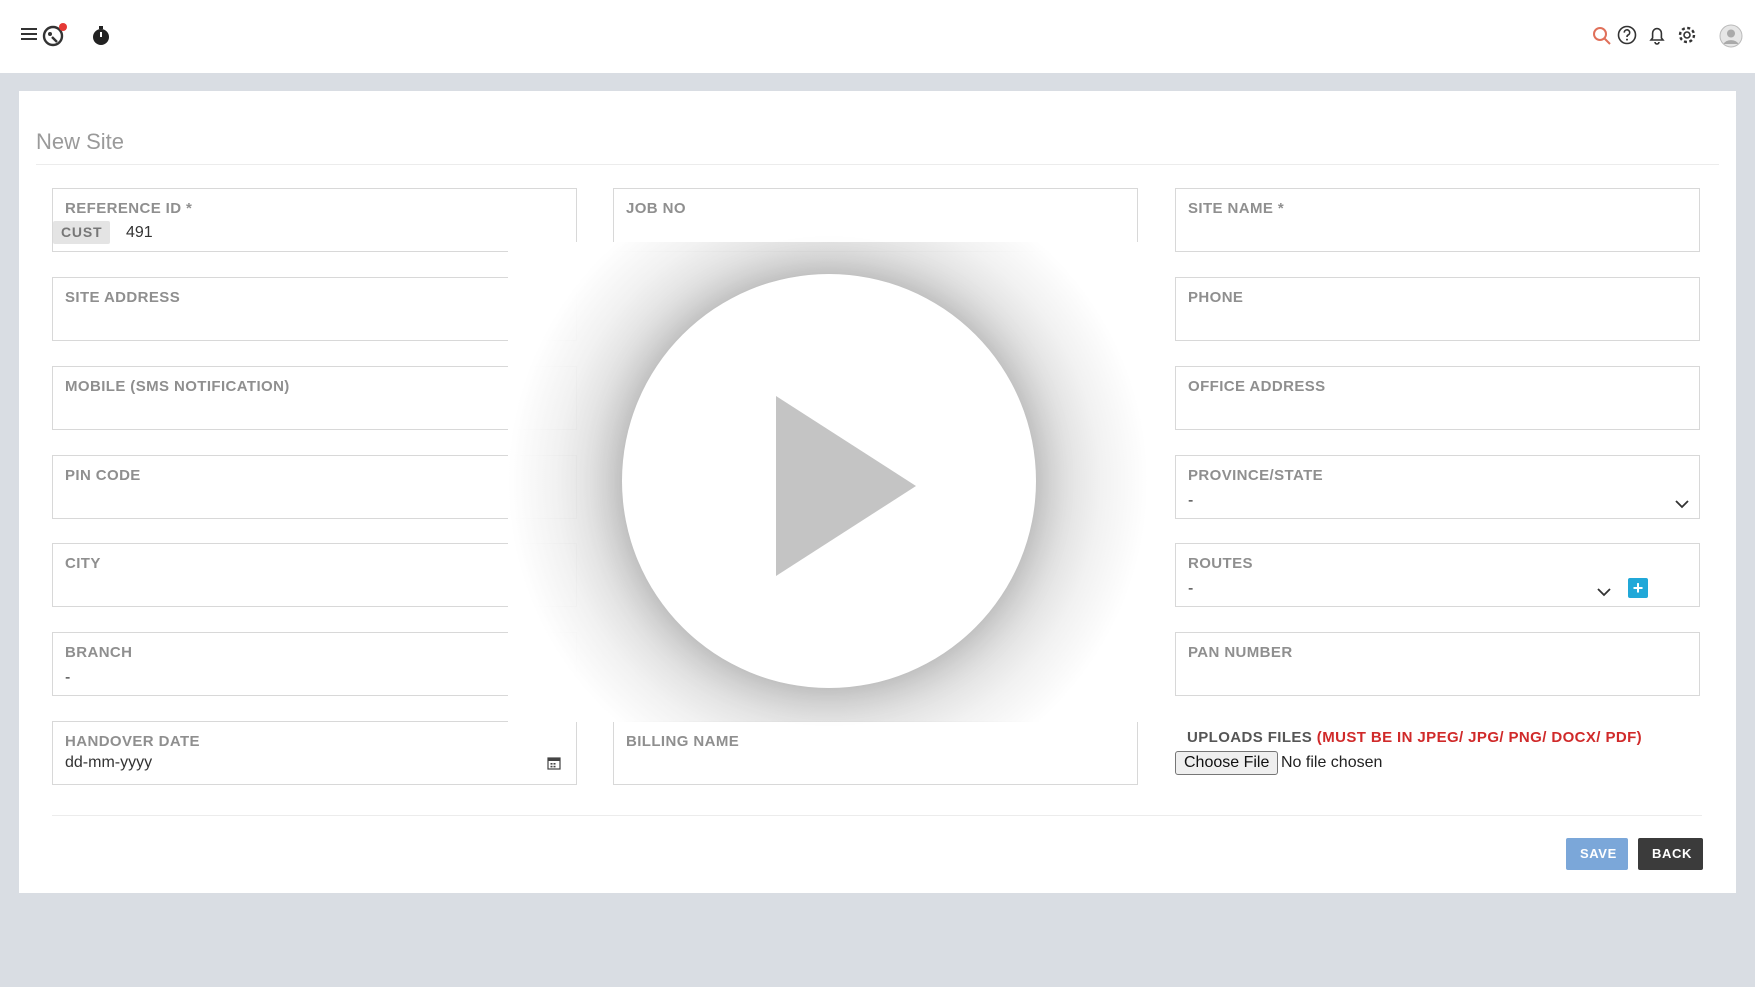 Image resolution: width=1755 pixels, height=987 pixels. Describe the element at coordinates (314, 220) in the screenshot. I see `reference-id-field: REFERENCE ID * CUST 491` at that location.